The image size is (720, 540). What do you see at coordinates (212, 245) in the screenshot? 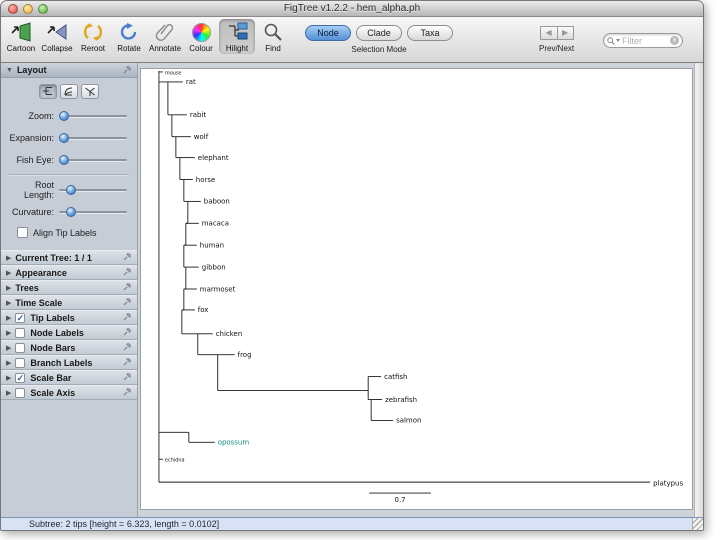
I see `tip-label-human: human` at bounding box center [212, 245].